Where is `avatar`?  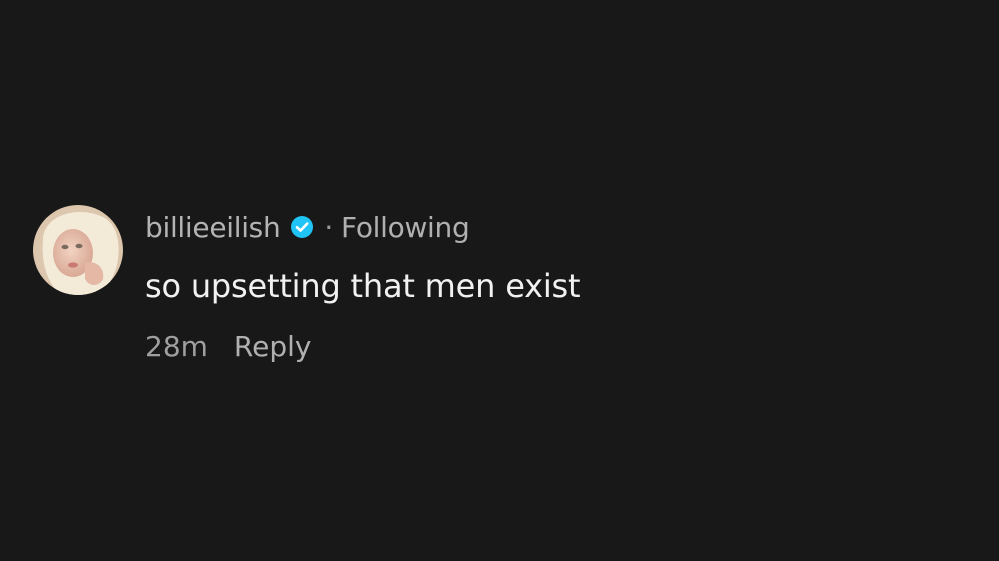
avatar is located at coordinates (78, 250).